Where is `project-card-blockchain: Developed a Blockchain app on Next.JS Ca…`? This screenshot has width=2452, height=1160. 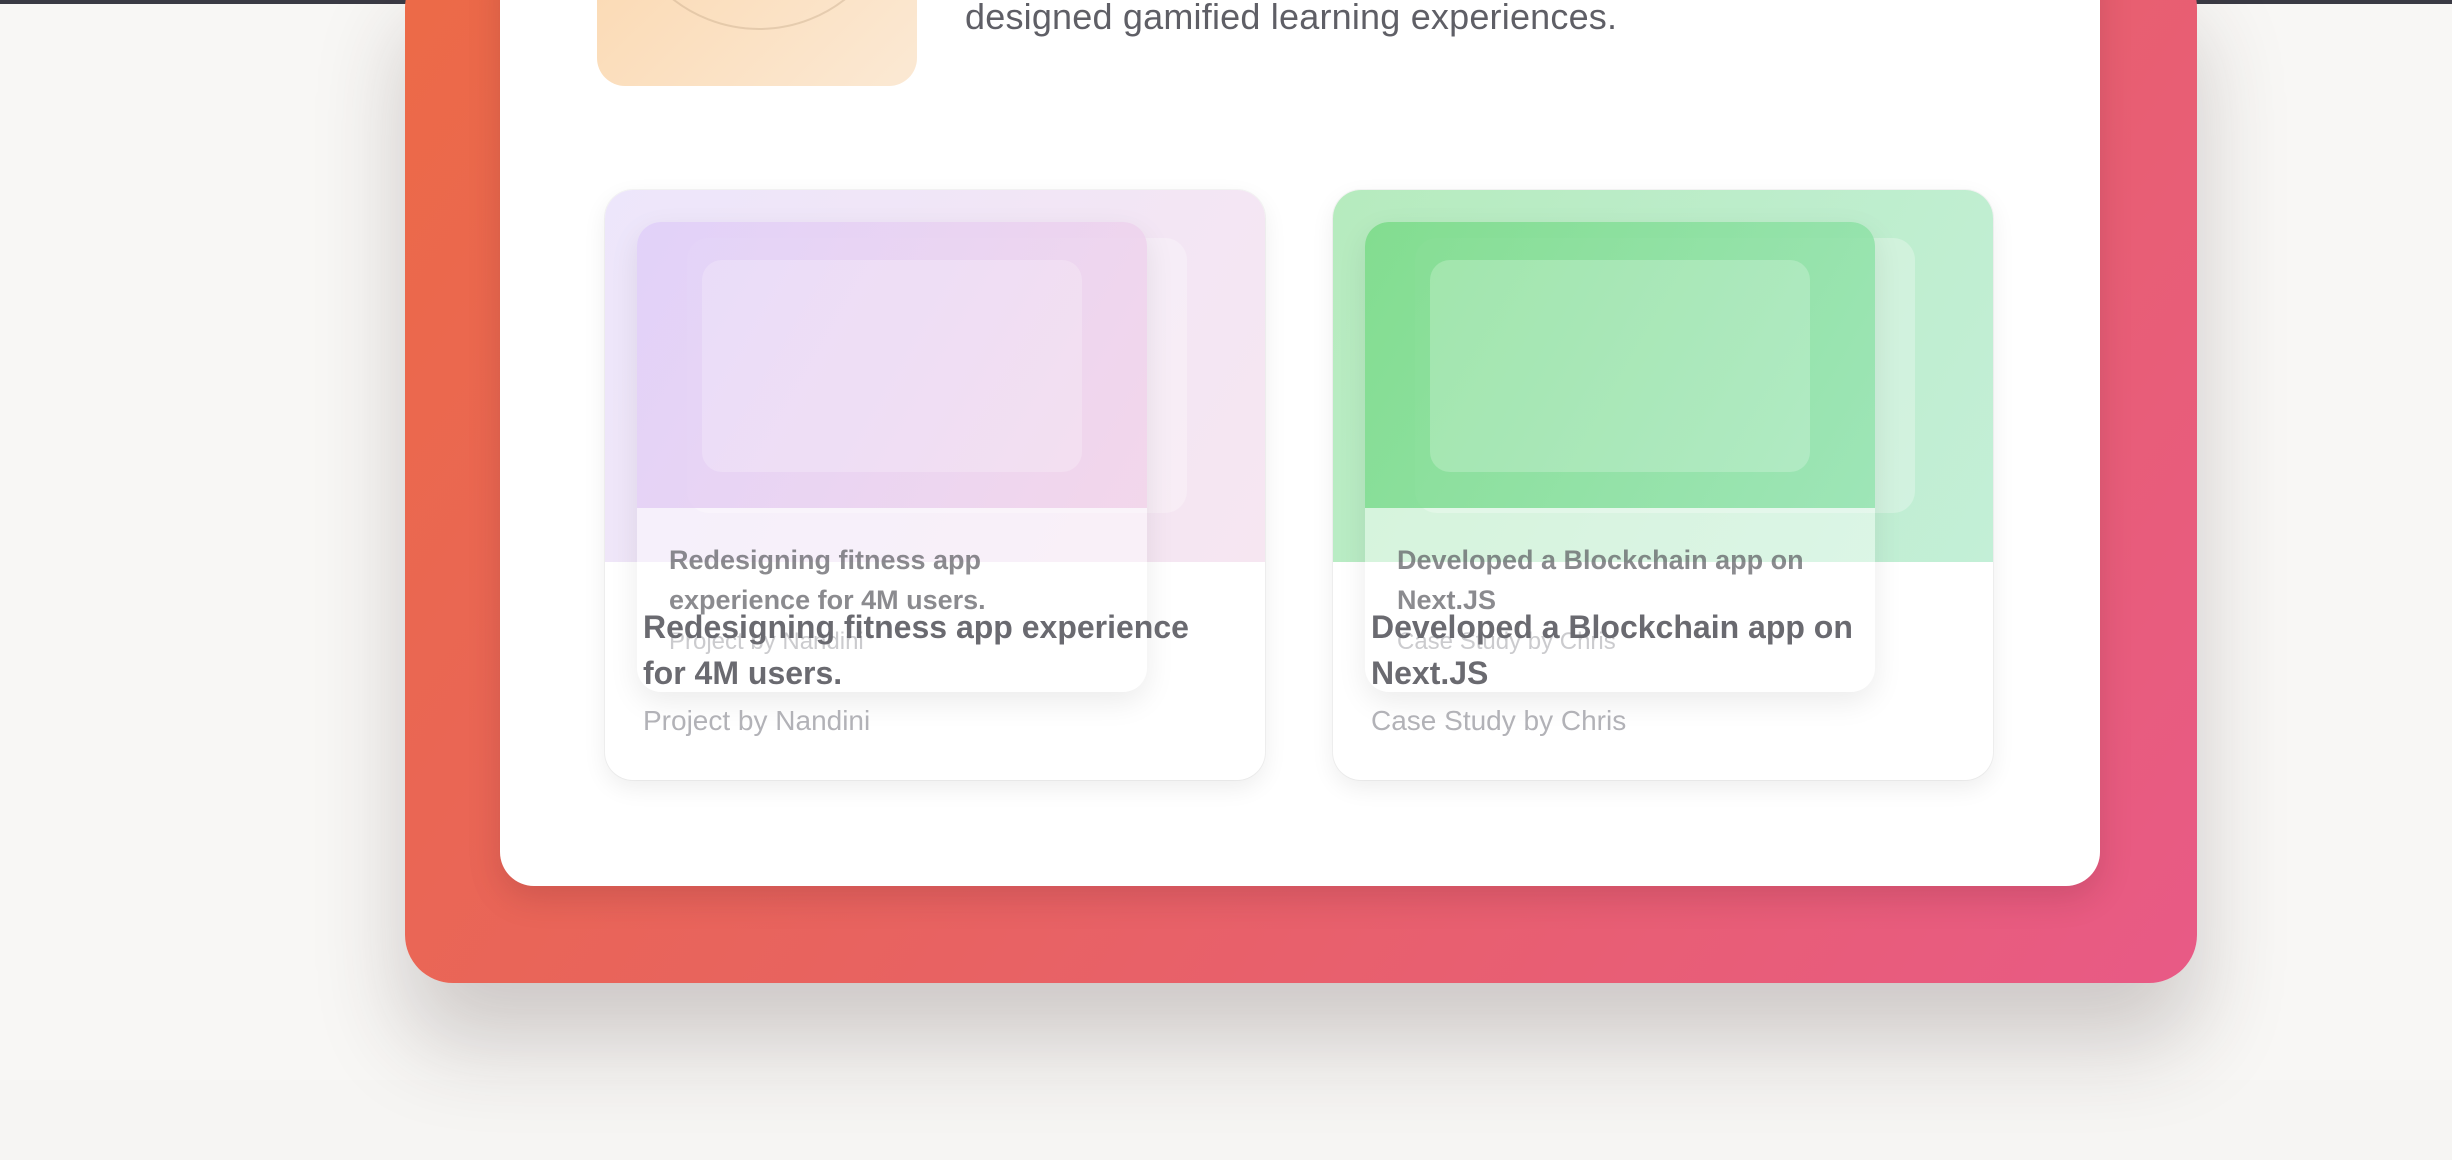 project-card-blockchain: Developed a Blockchain app on Next.JS Ca… is located at coordinates (1663, 485).